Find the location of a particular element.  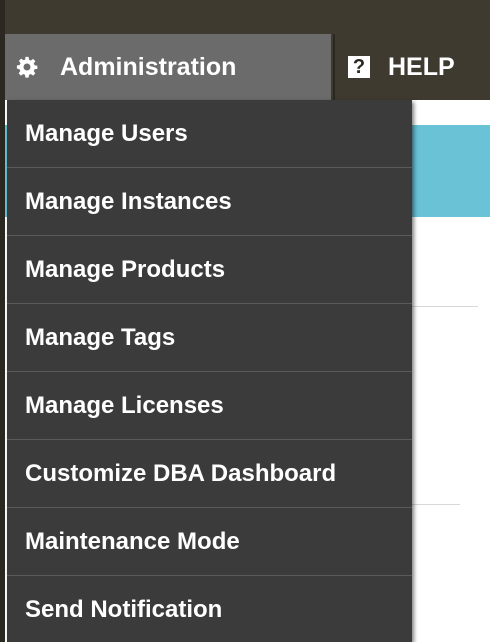

menu-item-label: Customize DBA Dashboard is located at coordinates (181, 473).